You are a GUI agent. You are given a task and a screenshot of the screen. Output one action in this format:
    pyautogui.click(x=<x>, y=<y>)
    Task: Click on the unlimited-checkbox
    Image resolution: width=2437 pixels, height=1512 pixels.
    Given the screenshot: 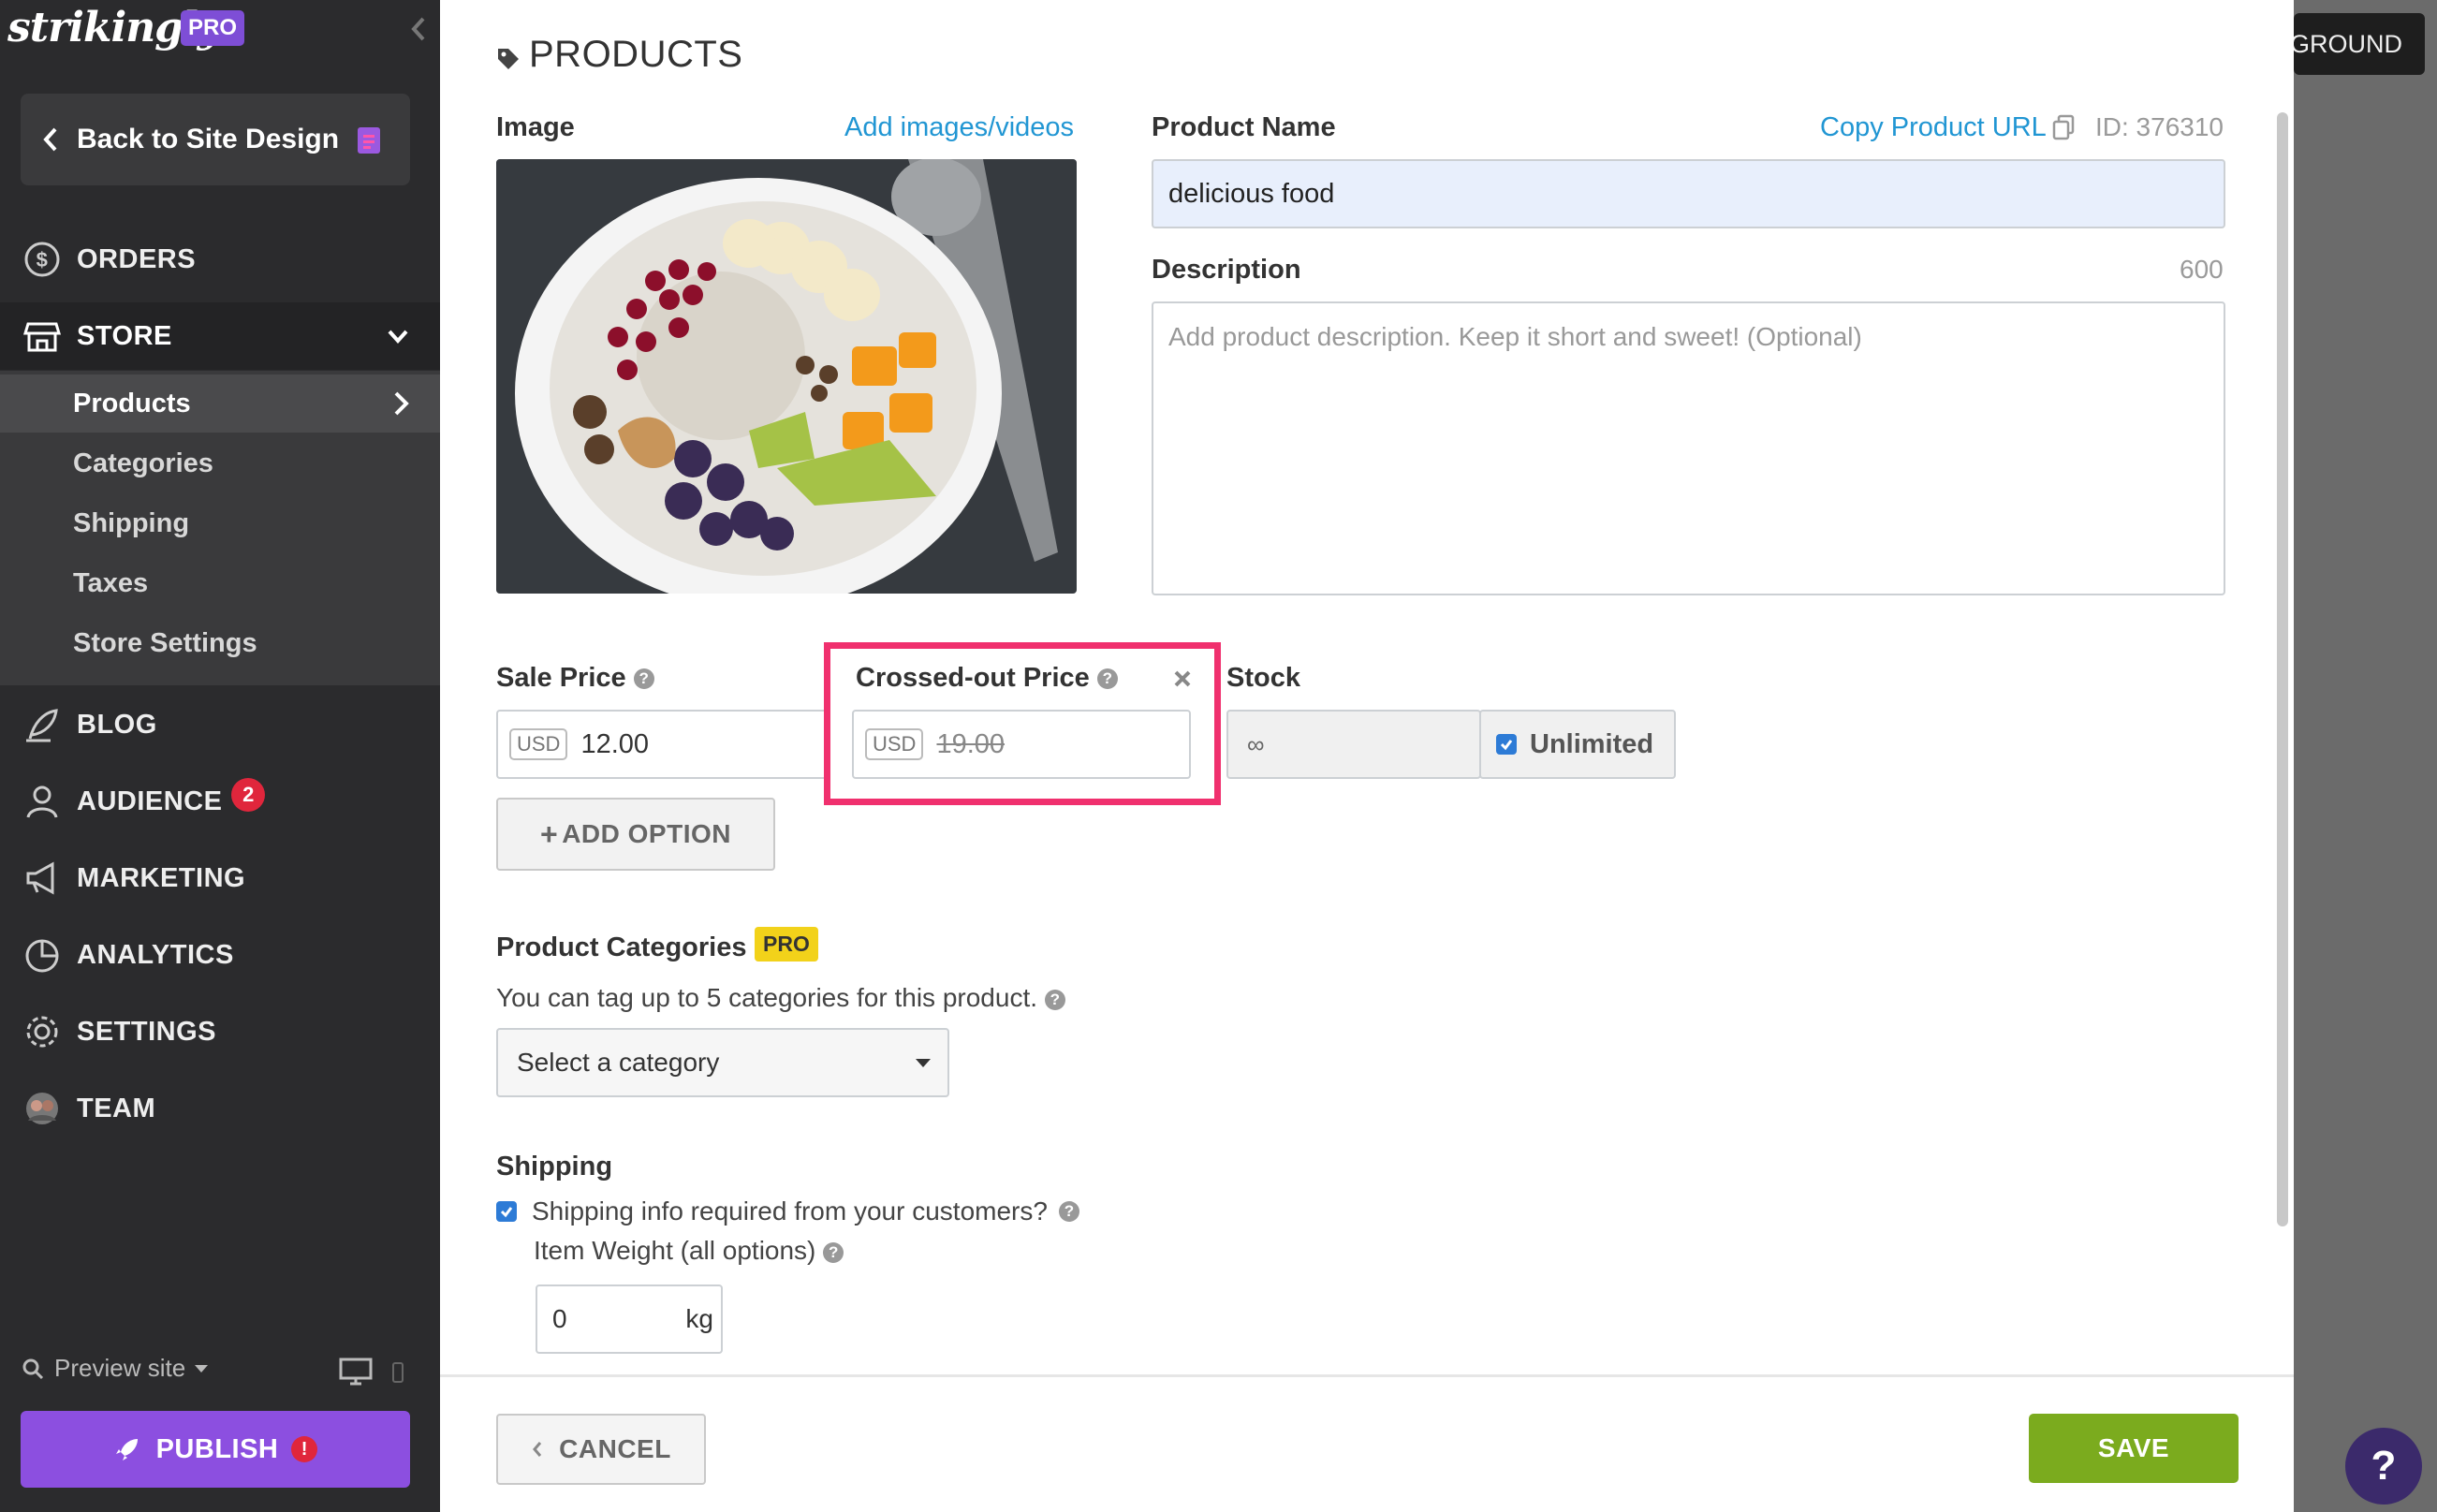 What is the action you would take?
    pyautogui.click(x=1506, y=744)
    